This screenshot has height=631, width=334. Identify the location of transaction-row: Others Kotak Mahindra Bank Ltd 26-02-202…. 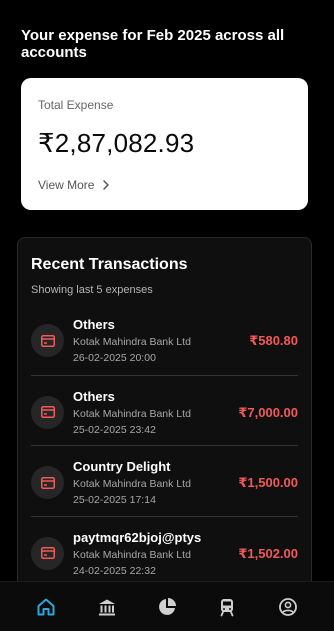
(164, 339).